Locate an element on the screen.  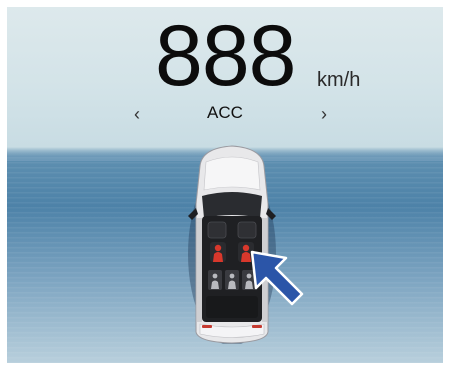
speed-readout: 888 is located at coordinates (225, 56).